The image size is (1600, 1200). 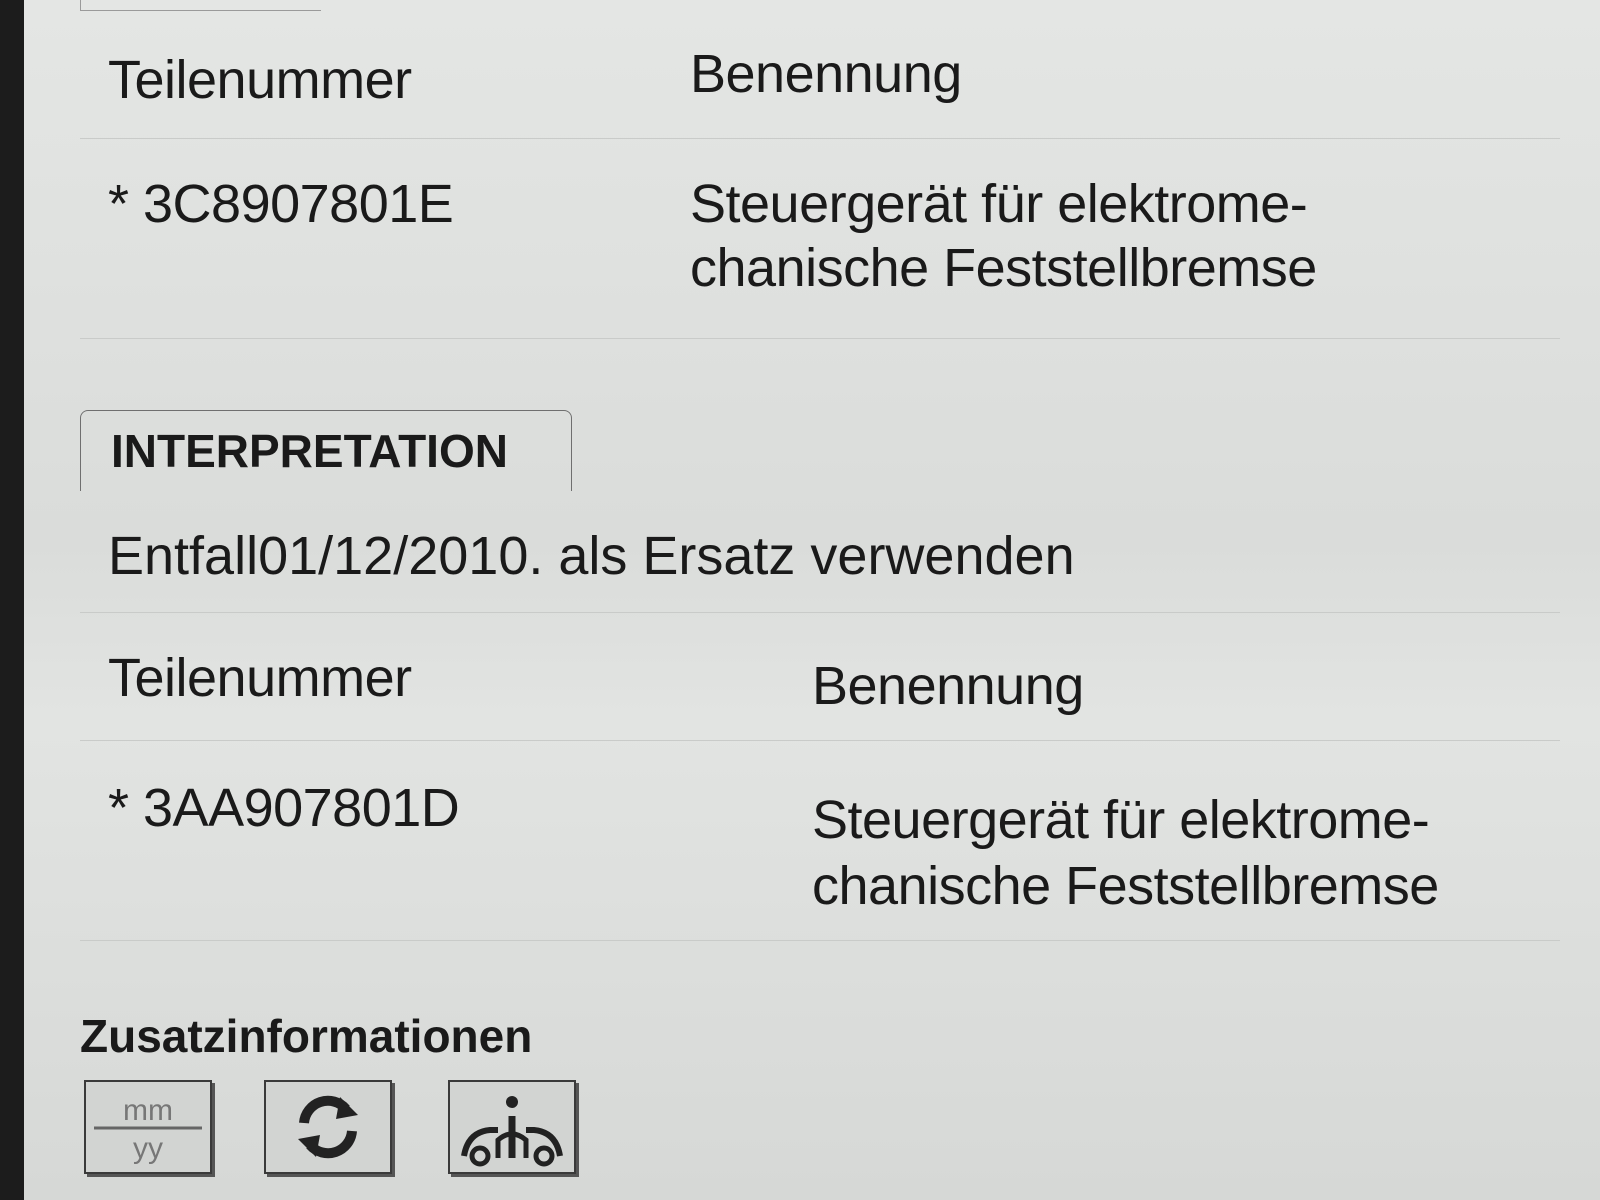 I want to click on table2-name-line2: chanische Feststellbremse, so click(x=1125, y=886).